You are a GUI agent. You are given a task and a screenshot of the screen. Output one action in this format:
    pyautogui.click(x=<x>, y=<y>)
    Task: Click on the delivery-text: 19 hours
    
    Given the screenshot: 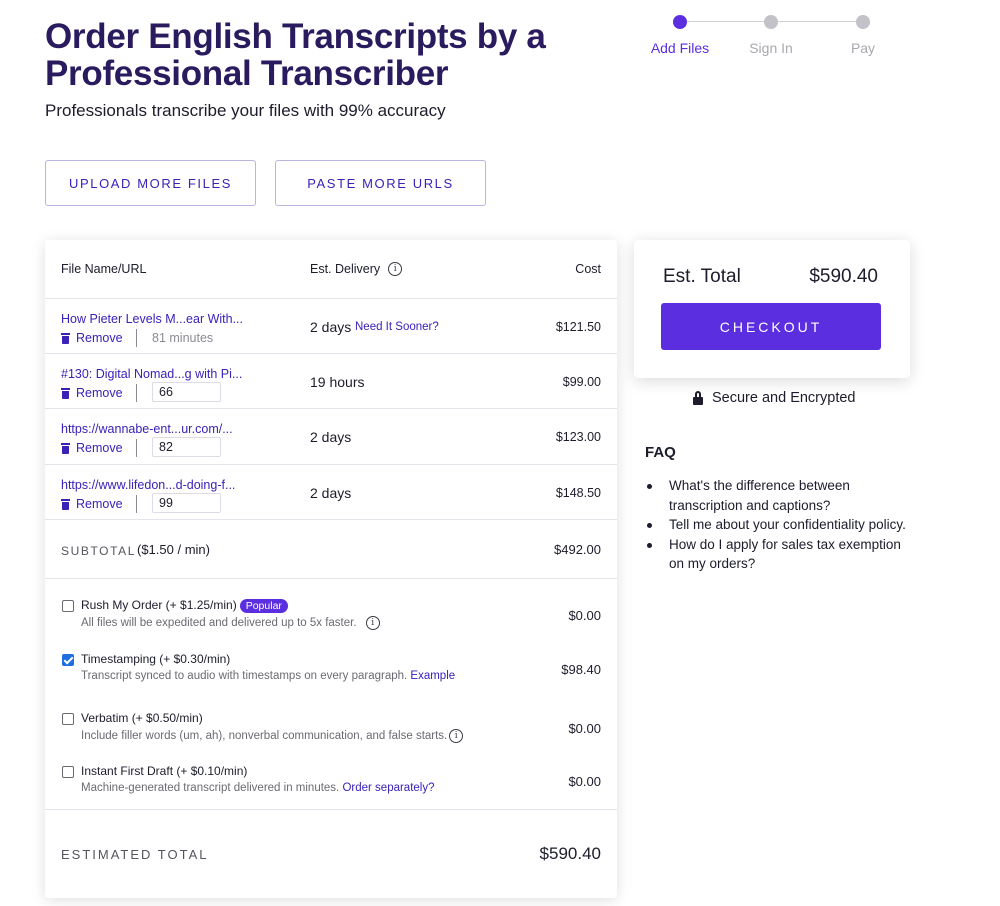 What is the action you would take?
    pyautogui.click(x=337, y=382)
    